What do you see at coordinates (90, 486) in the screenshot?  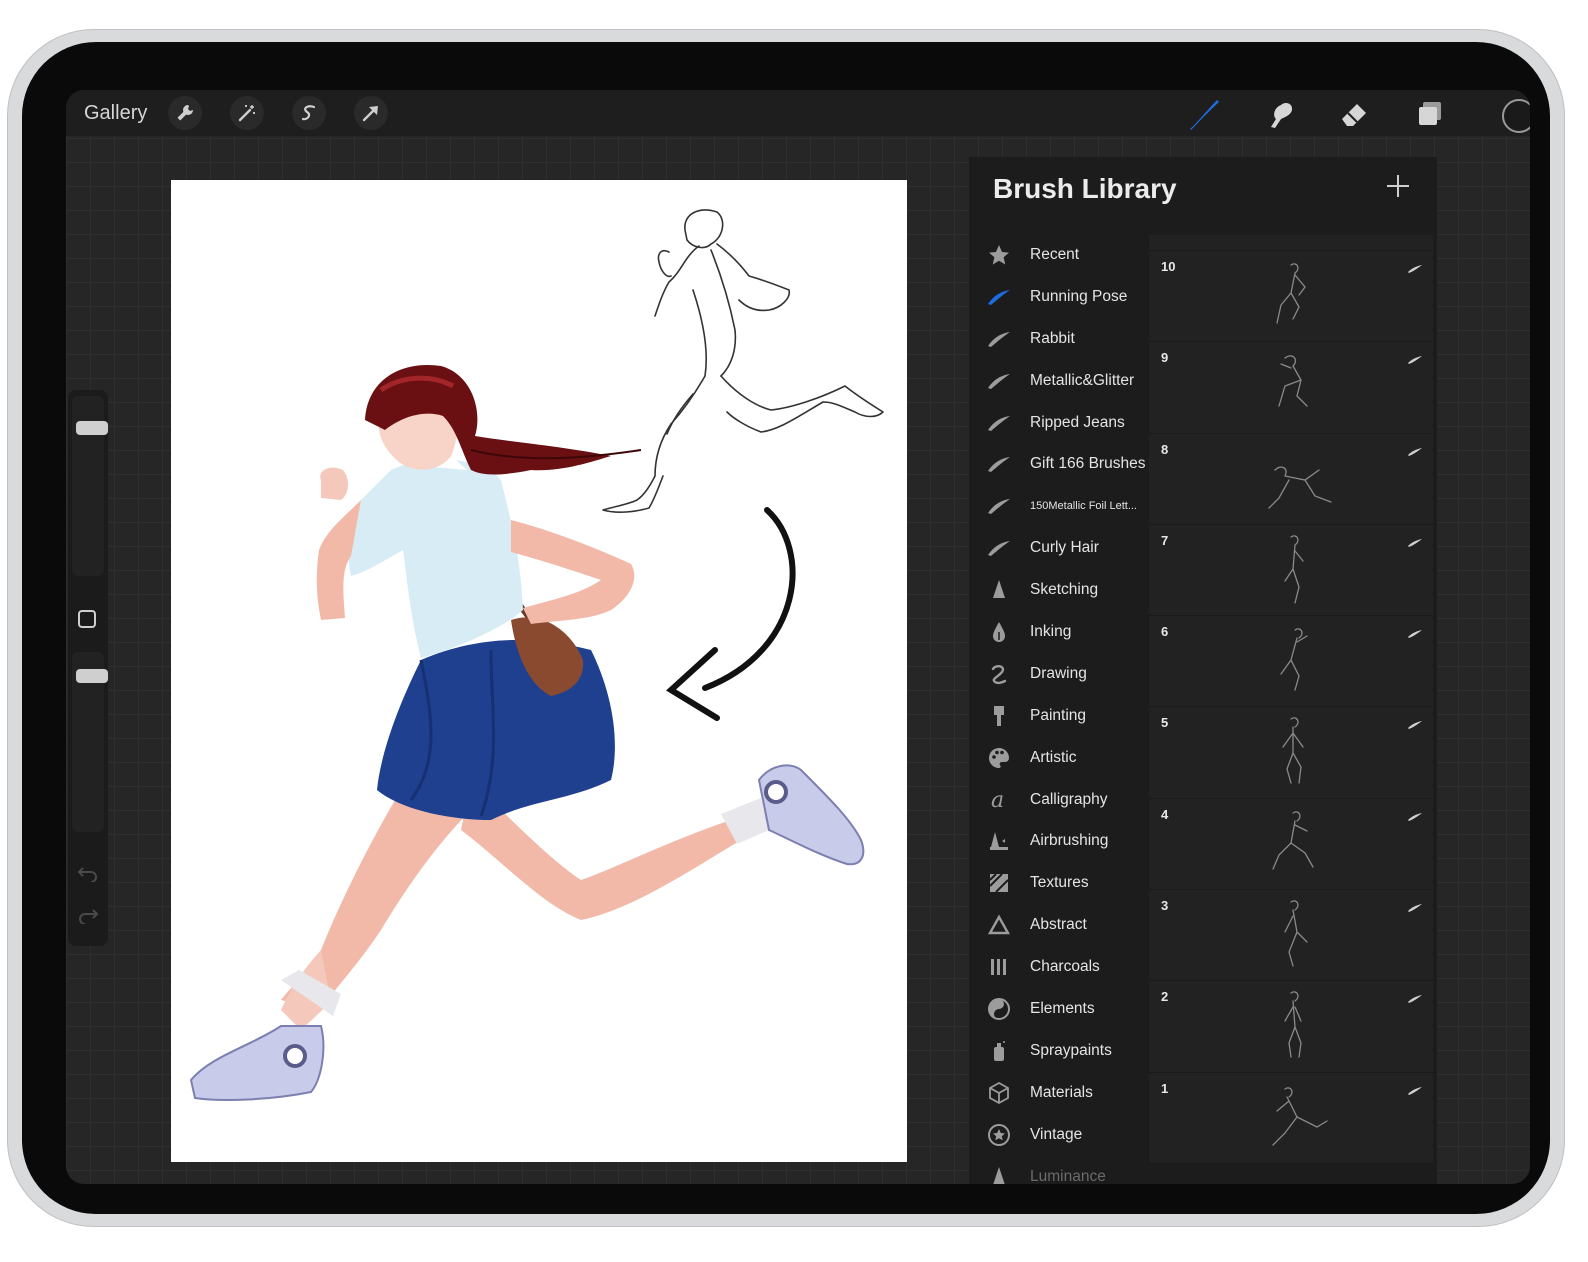 I see `brush-size-slider` at bounding box center [90, 486].